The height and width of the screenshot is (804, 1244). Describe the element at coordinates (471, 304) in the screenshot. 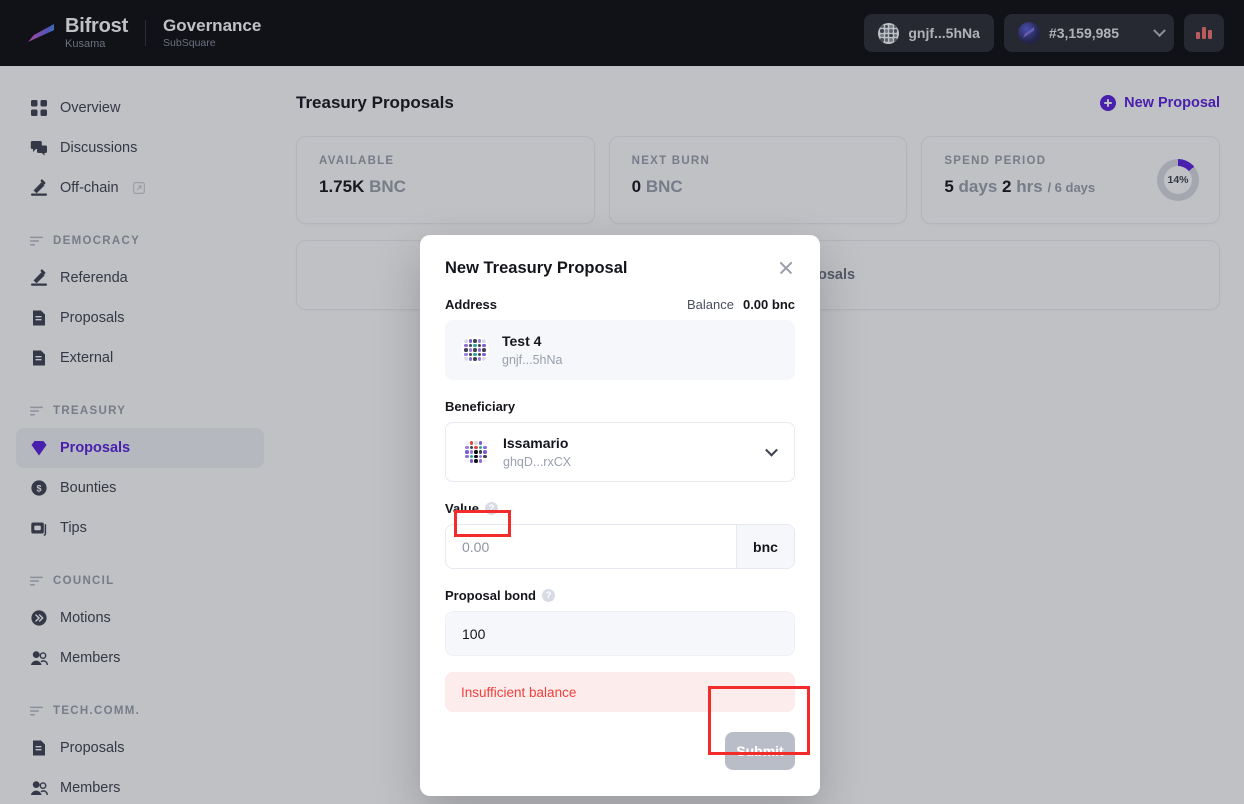

I see `address-label: Address` at that location.